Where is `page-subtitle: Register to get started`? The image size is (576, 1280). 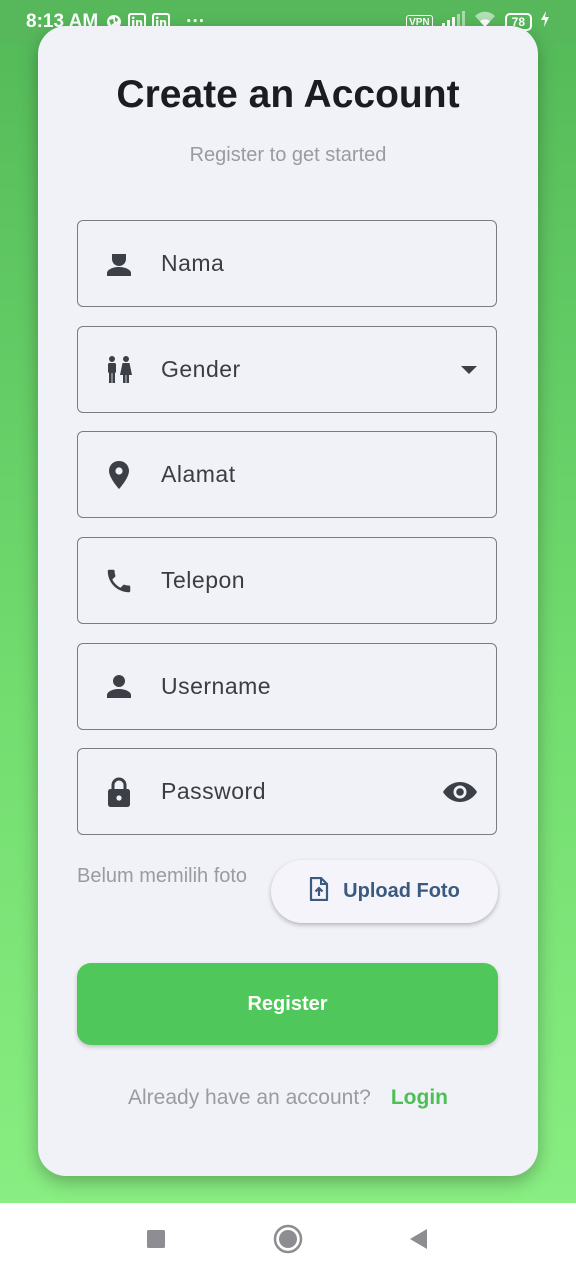
page-subtitle: Register to get started is located at coordinates (288, 155).